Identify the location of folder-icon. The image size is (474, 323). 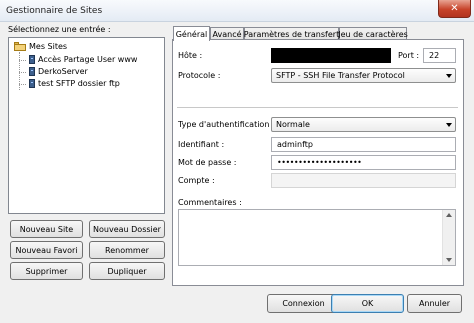
(20, 46).